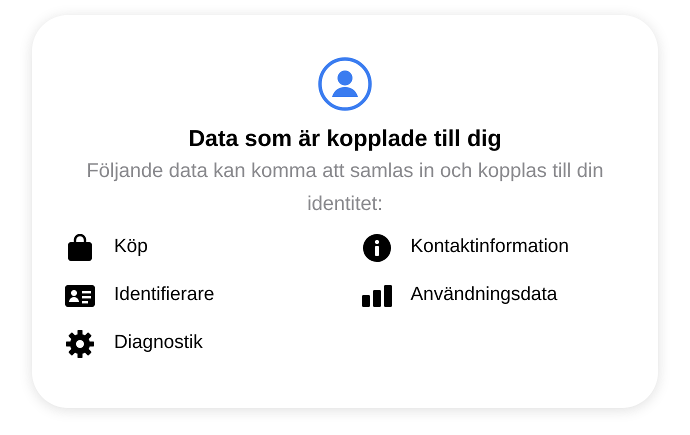 The width and height of the screenshot is (690, 435). Describe the element at coordinates (80, 248) in the screenshot. I see `bag-icon` at that location.